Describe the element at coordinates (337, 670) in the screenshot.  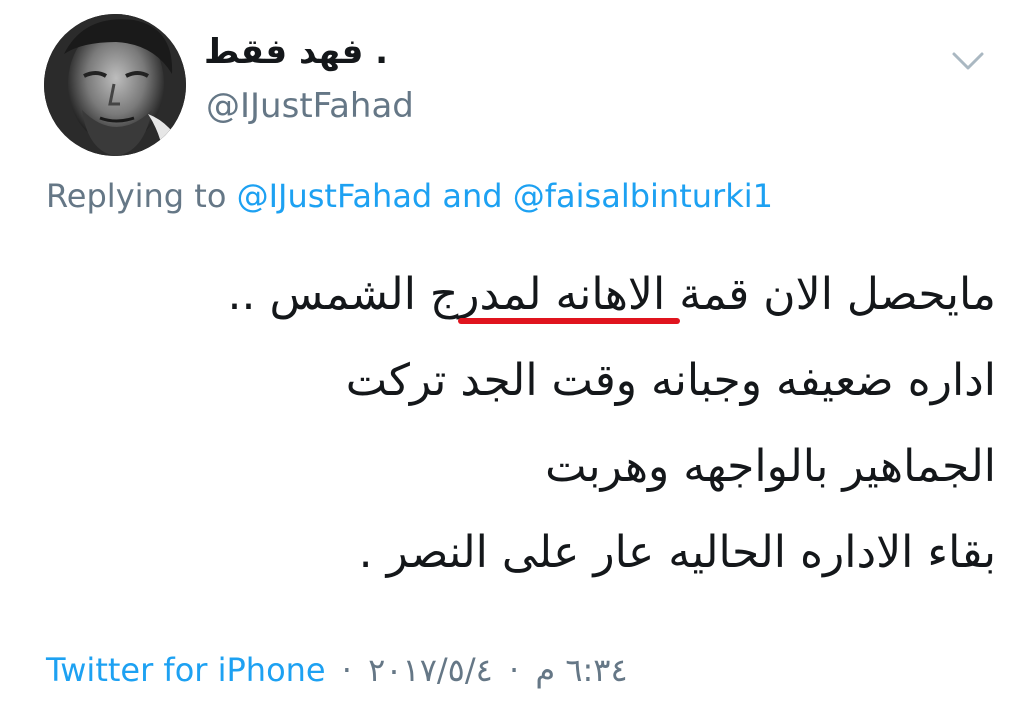
I see `tweet-meta: Twitter for iPhone · ٢٠١٧/٥/٤ · ٦:٣٤ م` at that location.